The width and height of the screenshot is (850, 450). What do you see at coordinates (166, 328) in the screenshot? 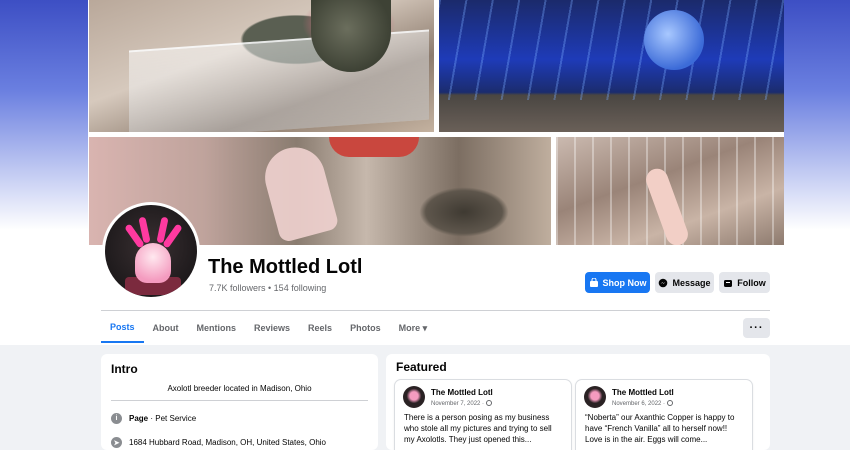
I see `tab-about: About` at bounding box center [166, 328].